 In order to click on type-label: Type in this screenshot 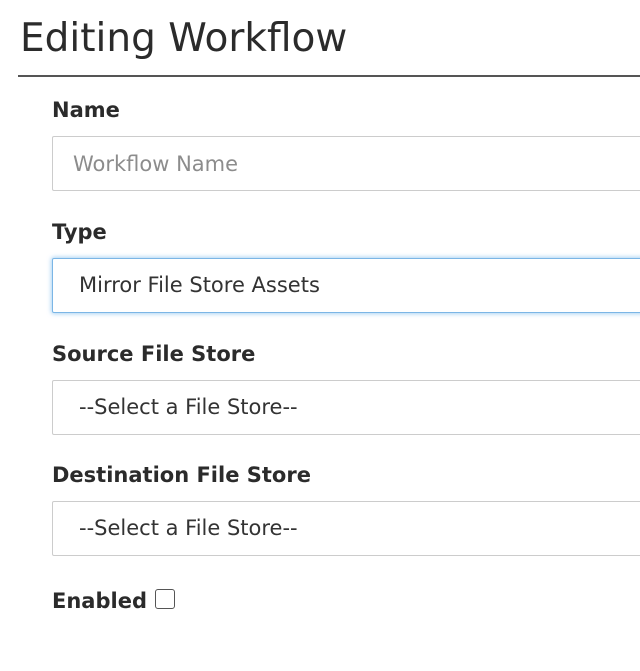, I will do `click(79, 232)`.